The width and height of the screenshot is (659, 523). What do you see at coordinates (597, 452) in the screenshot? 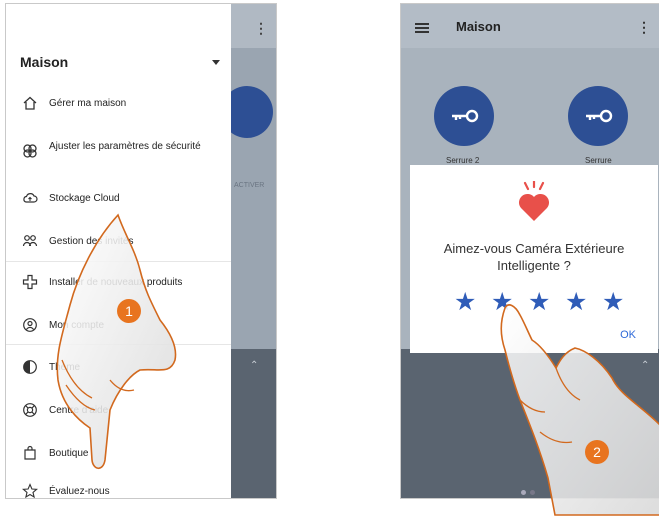
I see `step-badge-2: 2` at bounding box center [597, 452].